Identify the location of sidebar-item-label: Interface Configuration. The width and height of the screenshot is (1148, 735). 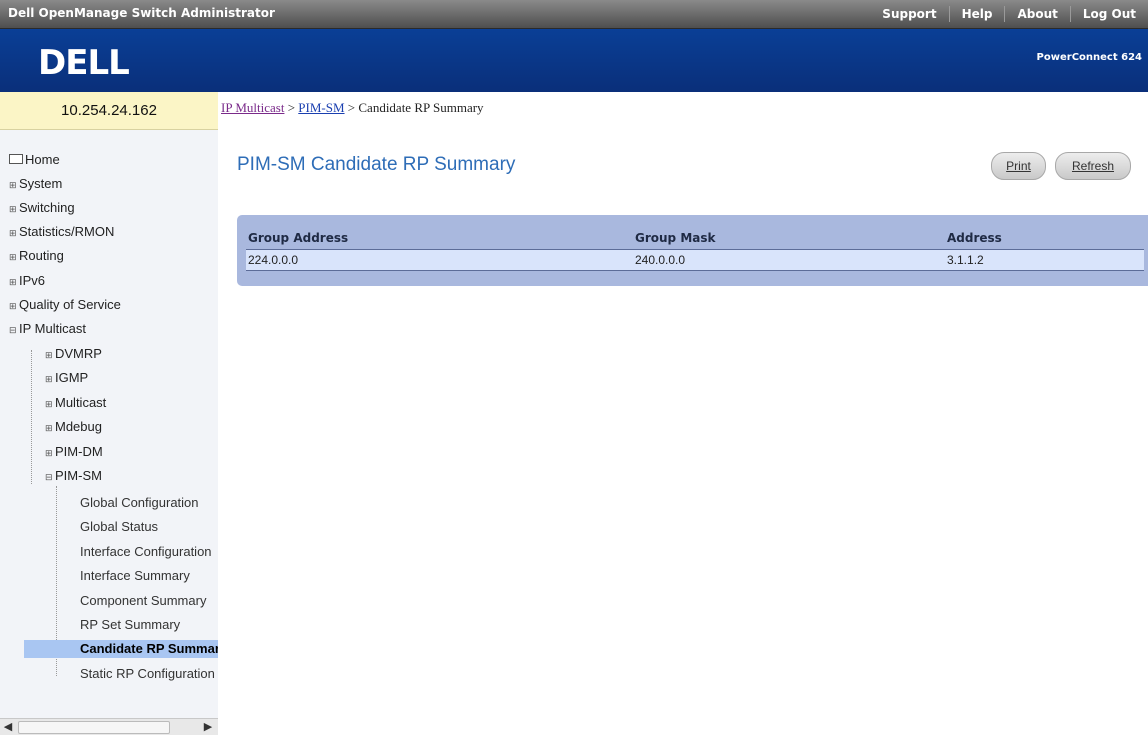
(146, 551).